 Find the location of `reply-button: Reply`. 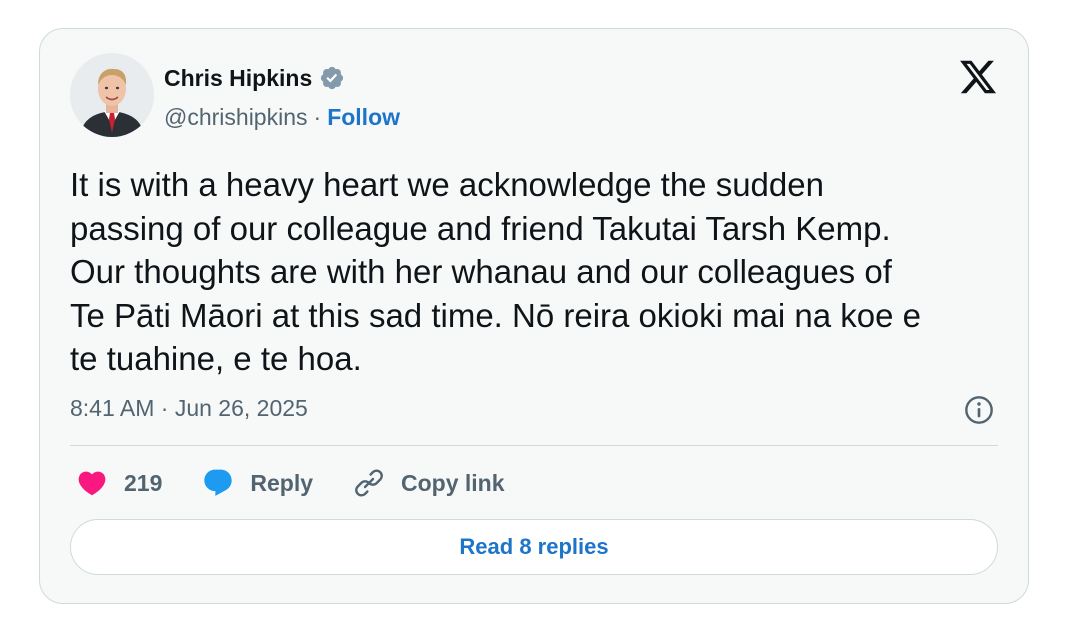

reply-button: Reply is located at coordinates (257, 483).